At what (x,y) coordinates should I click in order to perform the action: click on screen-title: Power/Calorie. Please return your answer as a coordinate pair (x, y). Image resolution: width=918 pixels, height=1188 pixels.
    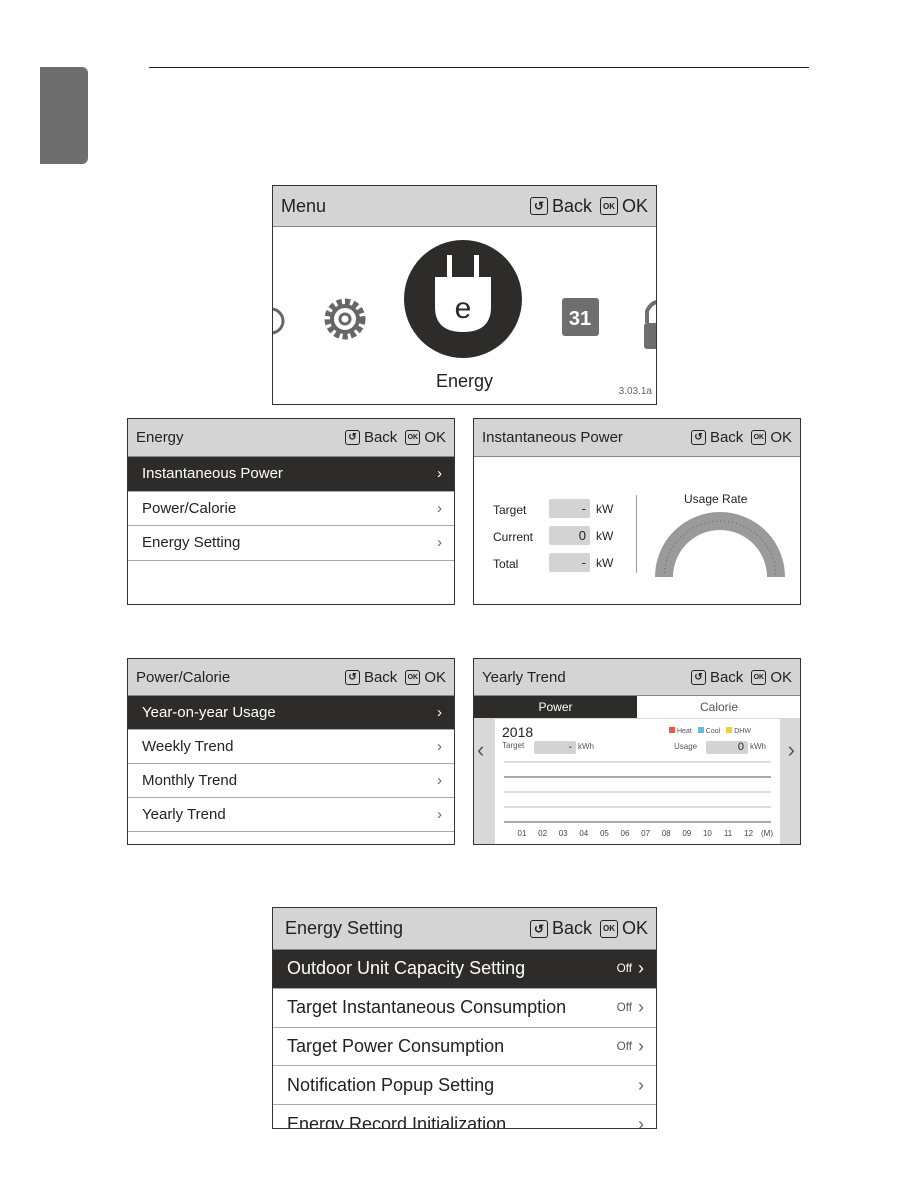
    Looking at the image, I should click on (183, 677).